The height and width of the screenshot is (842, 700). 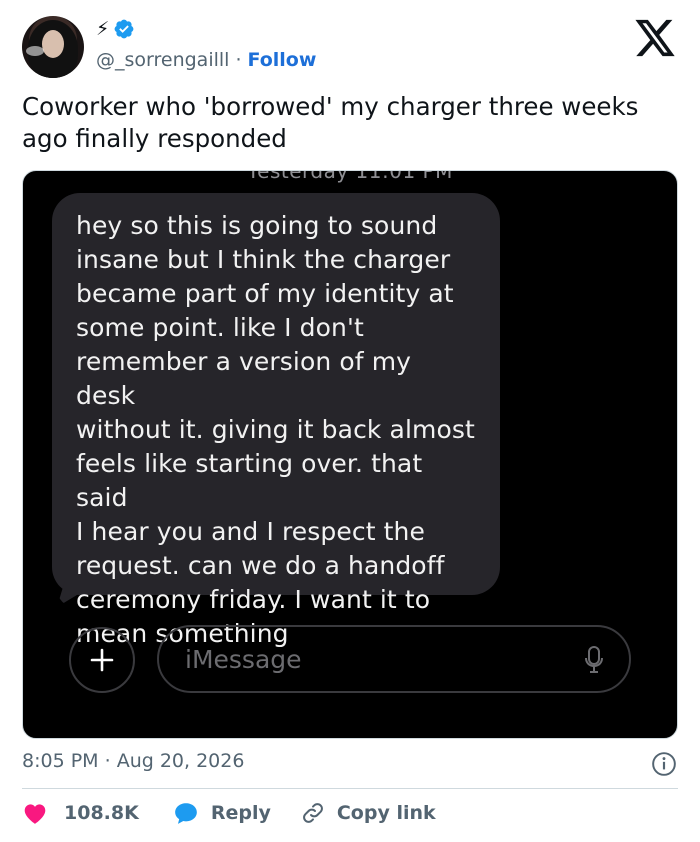 What do you see at coordinates (124, 29) in the screenshot?
I see `verified-badge-icon` at bounding box center [124, 29].